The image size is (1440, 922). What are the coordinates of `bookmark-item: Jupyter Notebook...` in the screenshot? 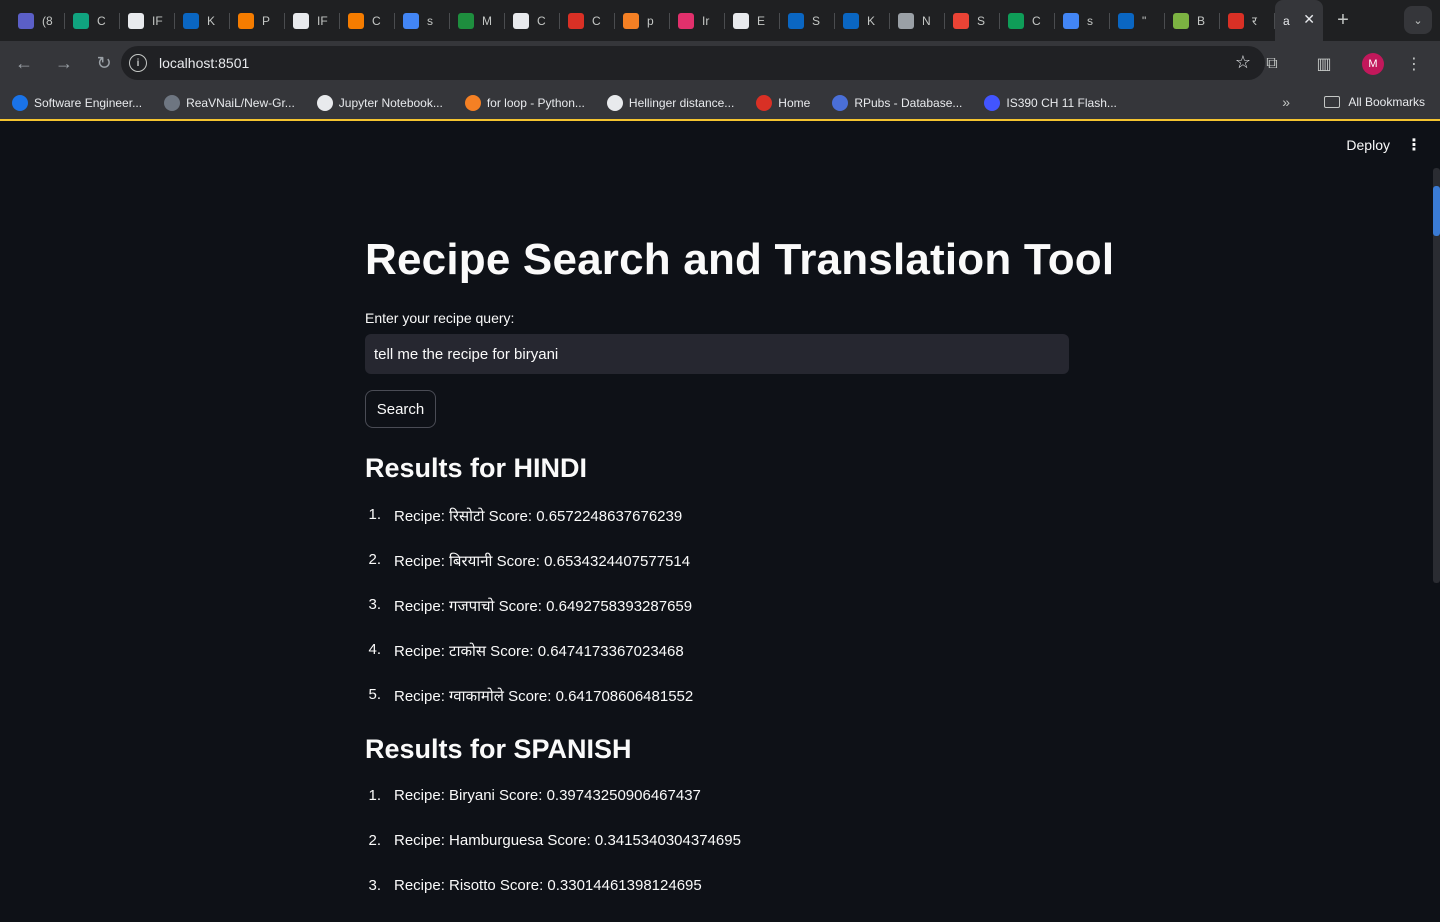 It's located at (379, 102).